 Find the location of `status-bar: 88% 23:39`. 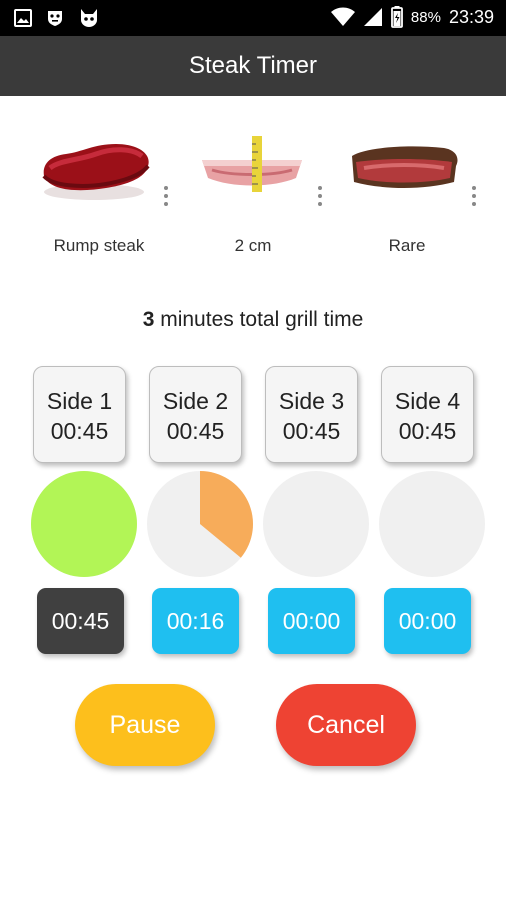

status-bar: 88% 23:39 is located at coordinates (253, 18).